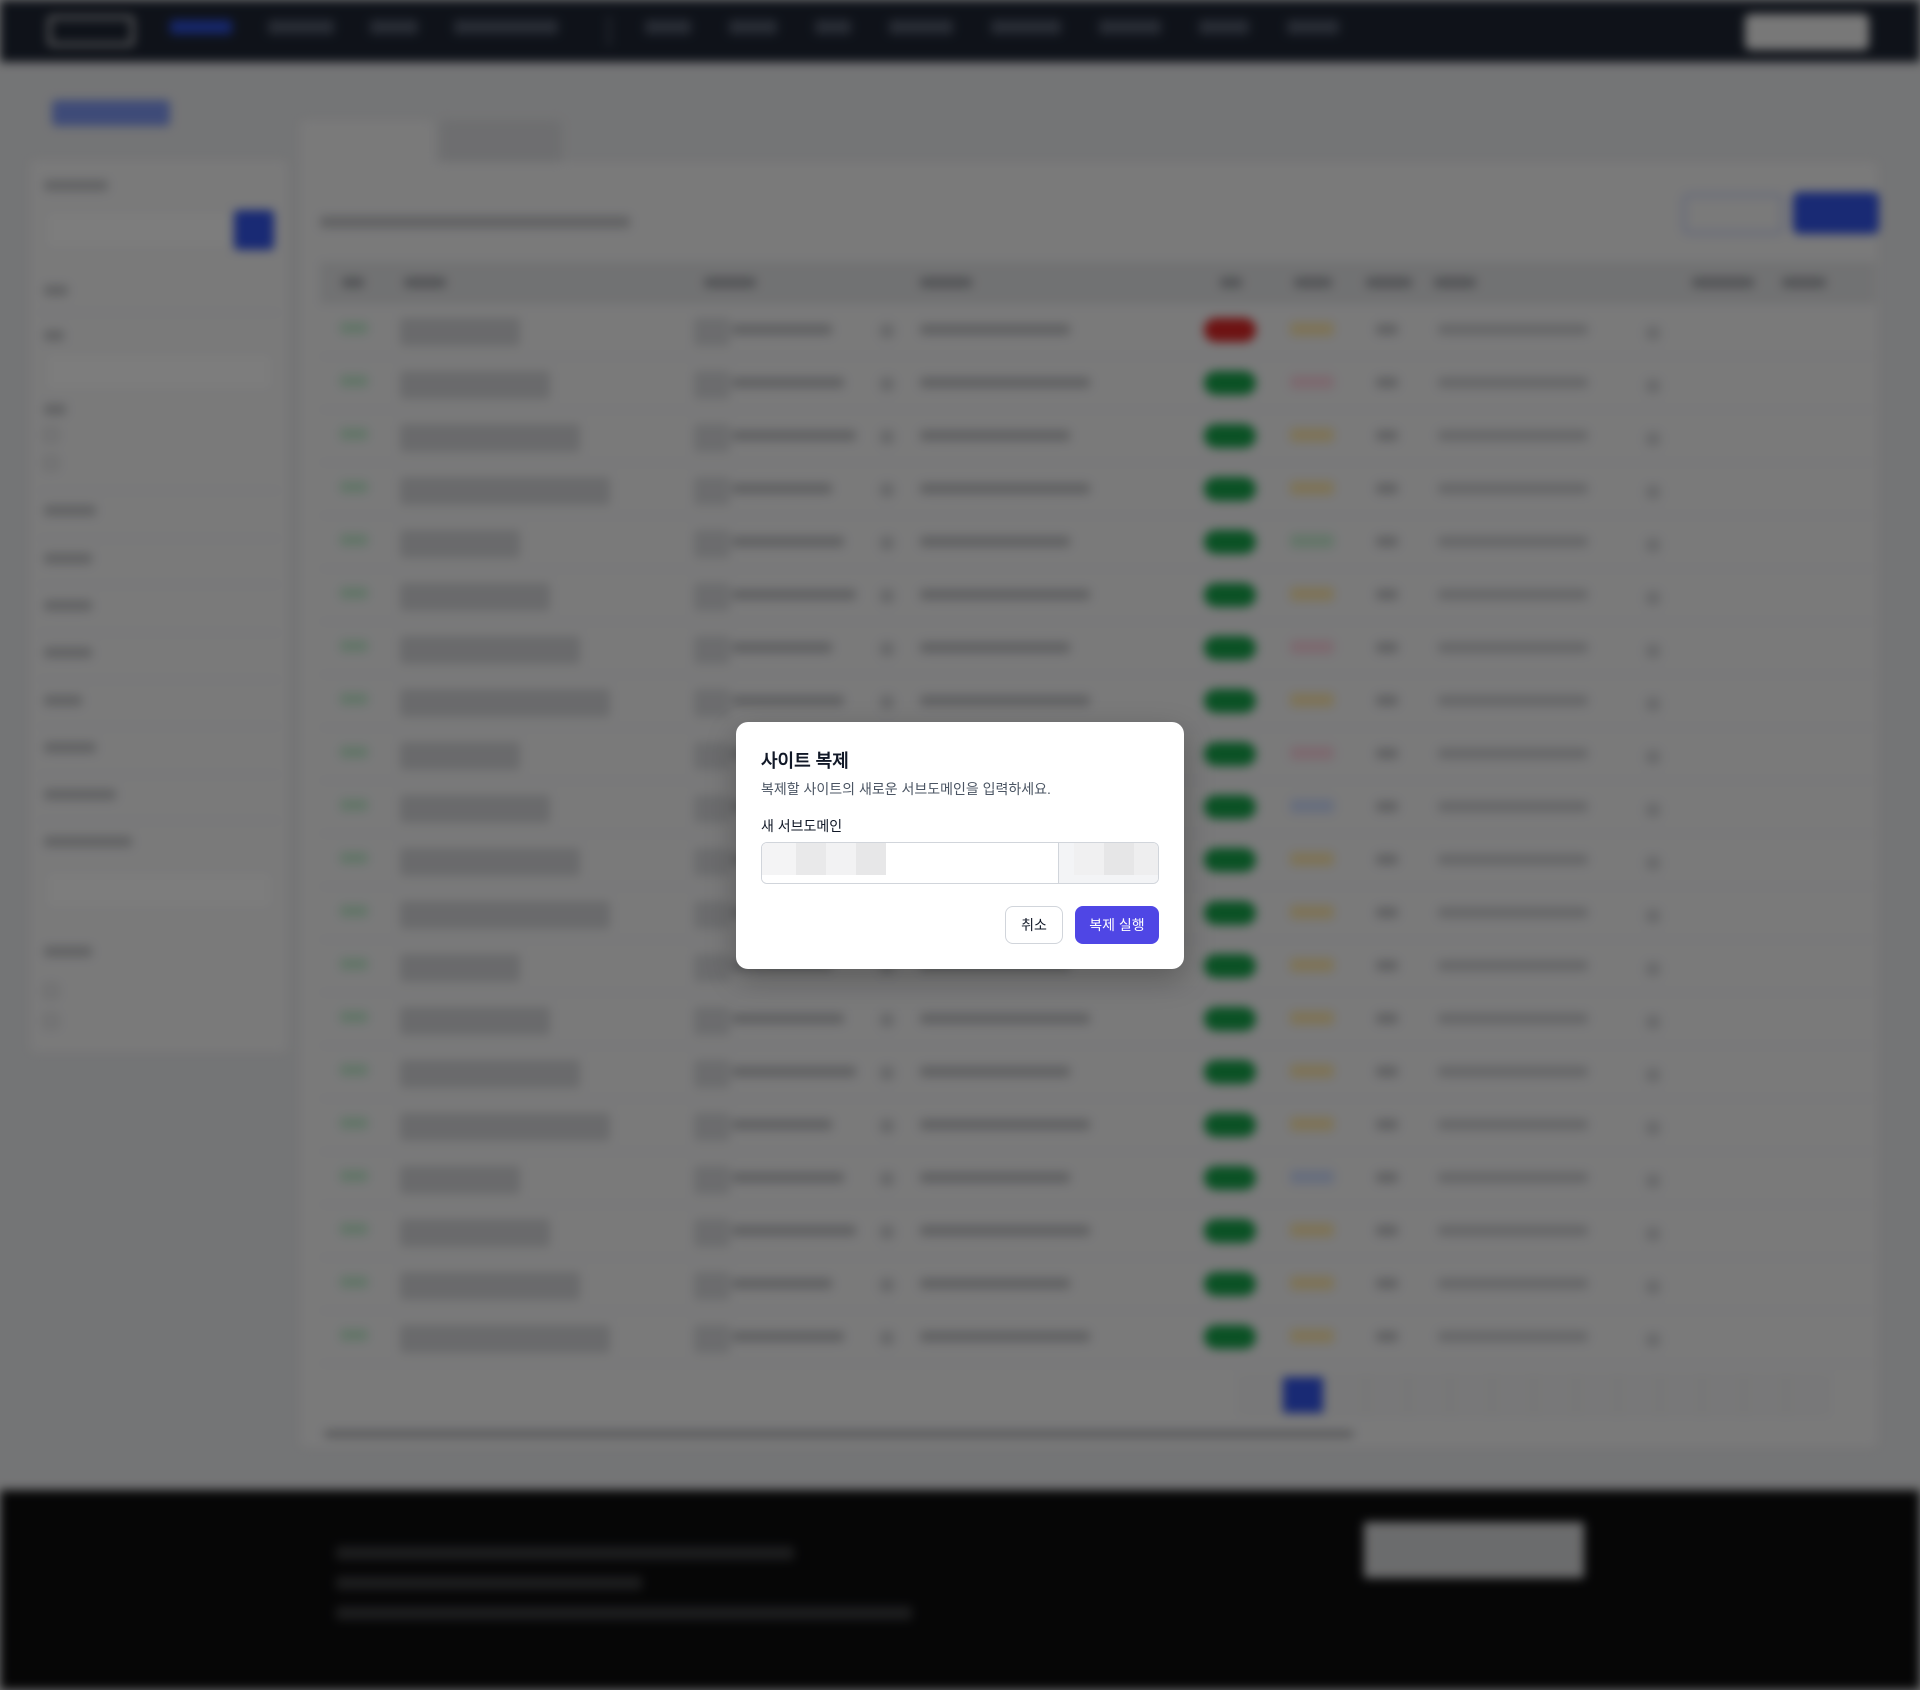  I want to click on dialog-description: 복제할 사이트의 새로운 서브도메인을 입력하세요., so click(906, 789).